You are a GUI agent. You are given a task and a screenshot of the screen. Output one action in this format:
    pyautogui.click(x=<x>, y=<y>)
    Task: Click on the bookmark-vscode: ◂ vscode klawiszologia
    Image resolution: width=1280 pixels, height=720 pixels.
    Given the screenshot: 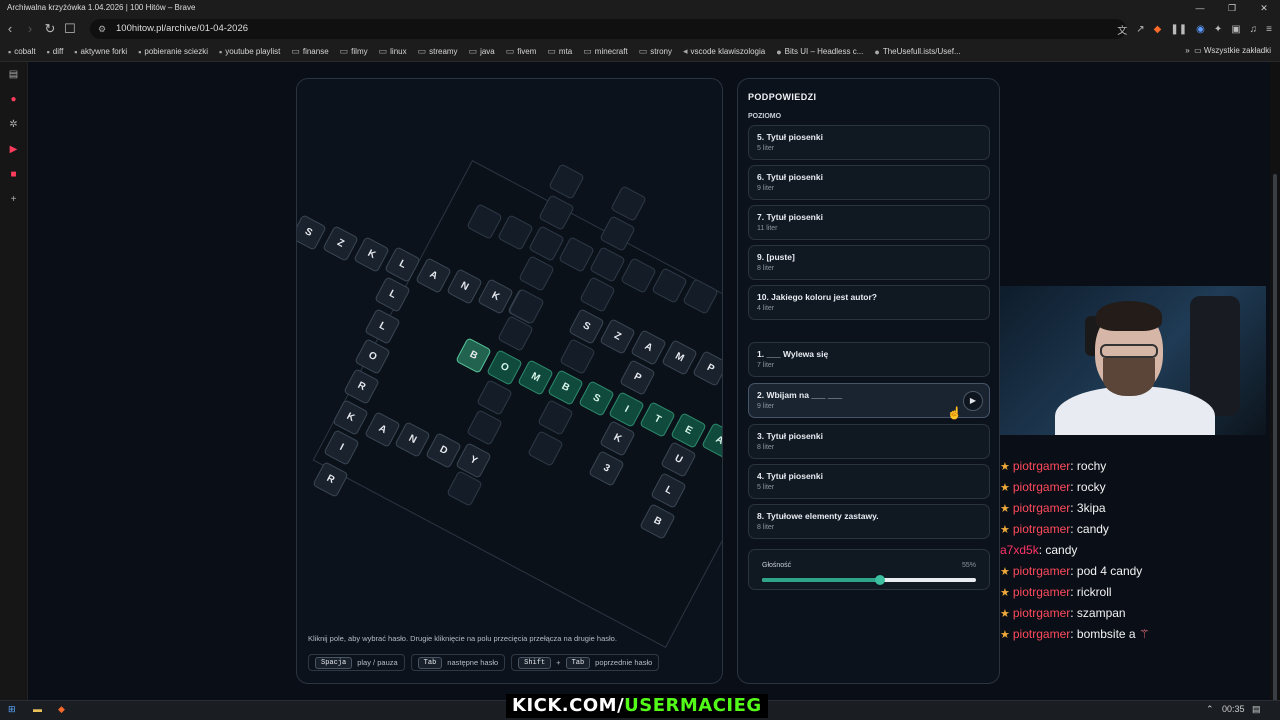 What is the action you would take?
    pyautogui.click(x=724, y=51)
    